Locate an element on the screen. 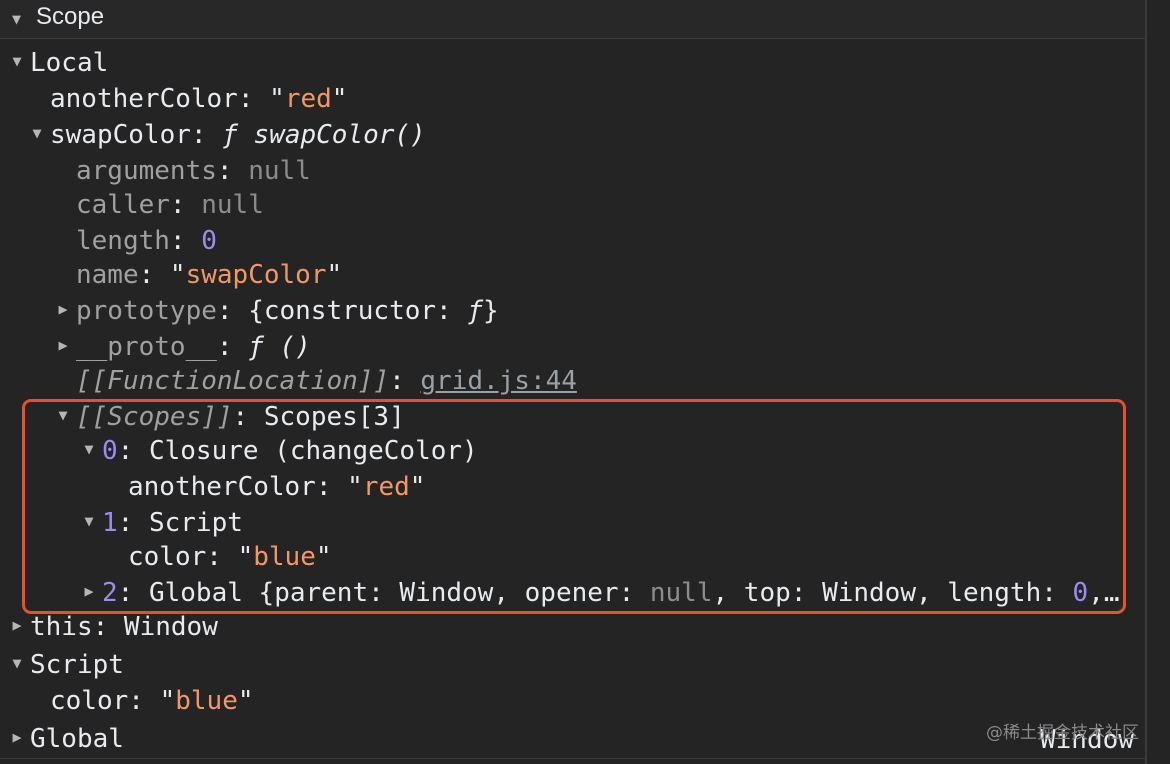 The image size is (1170, 764). tree-row-text: caller is located at coordinates (123, 205).